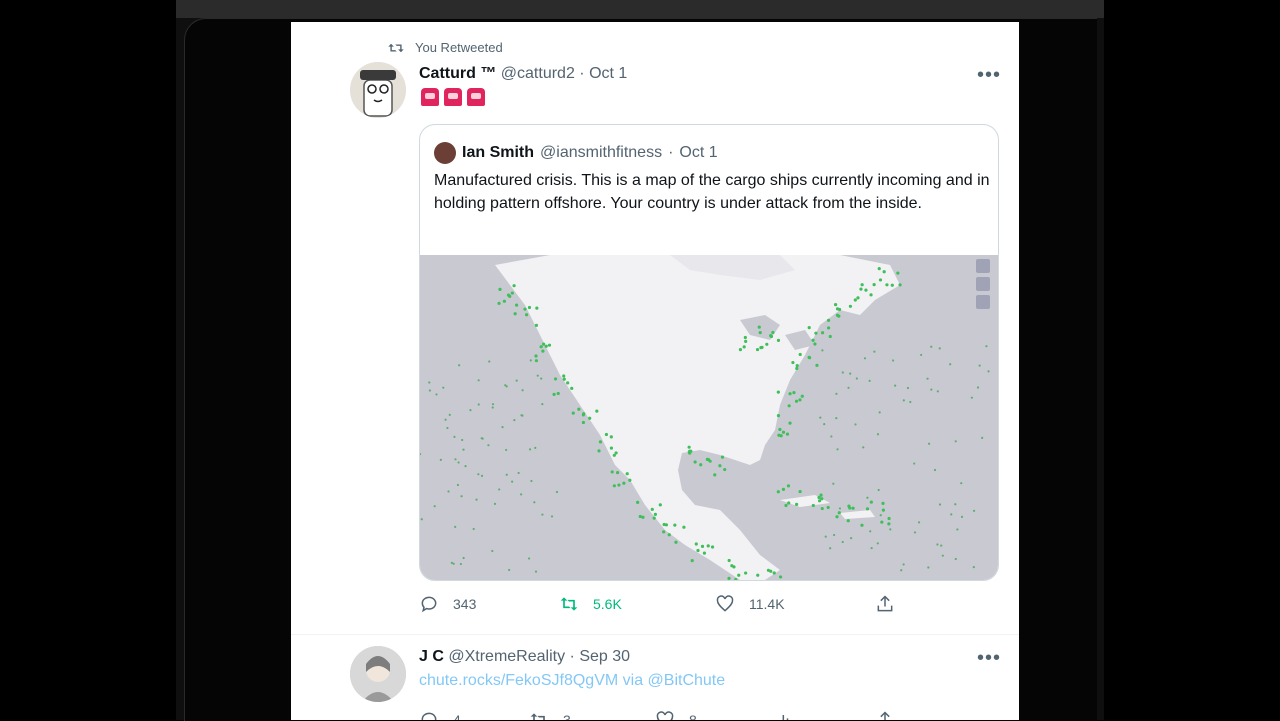 The height and width of the screenshot is (721, 1280). I want to click on quoted-author-name: Ian Smith, so click(498, 153).